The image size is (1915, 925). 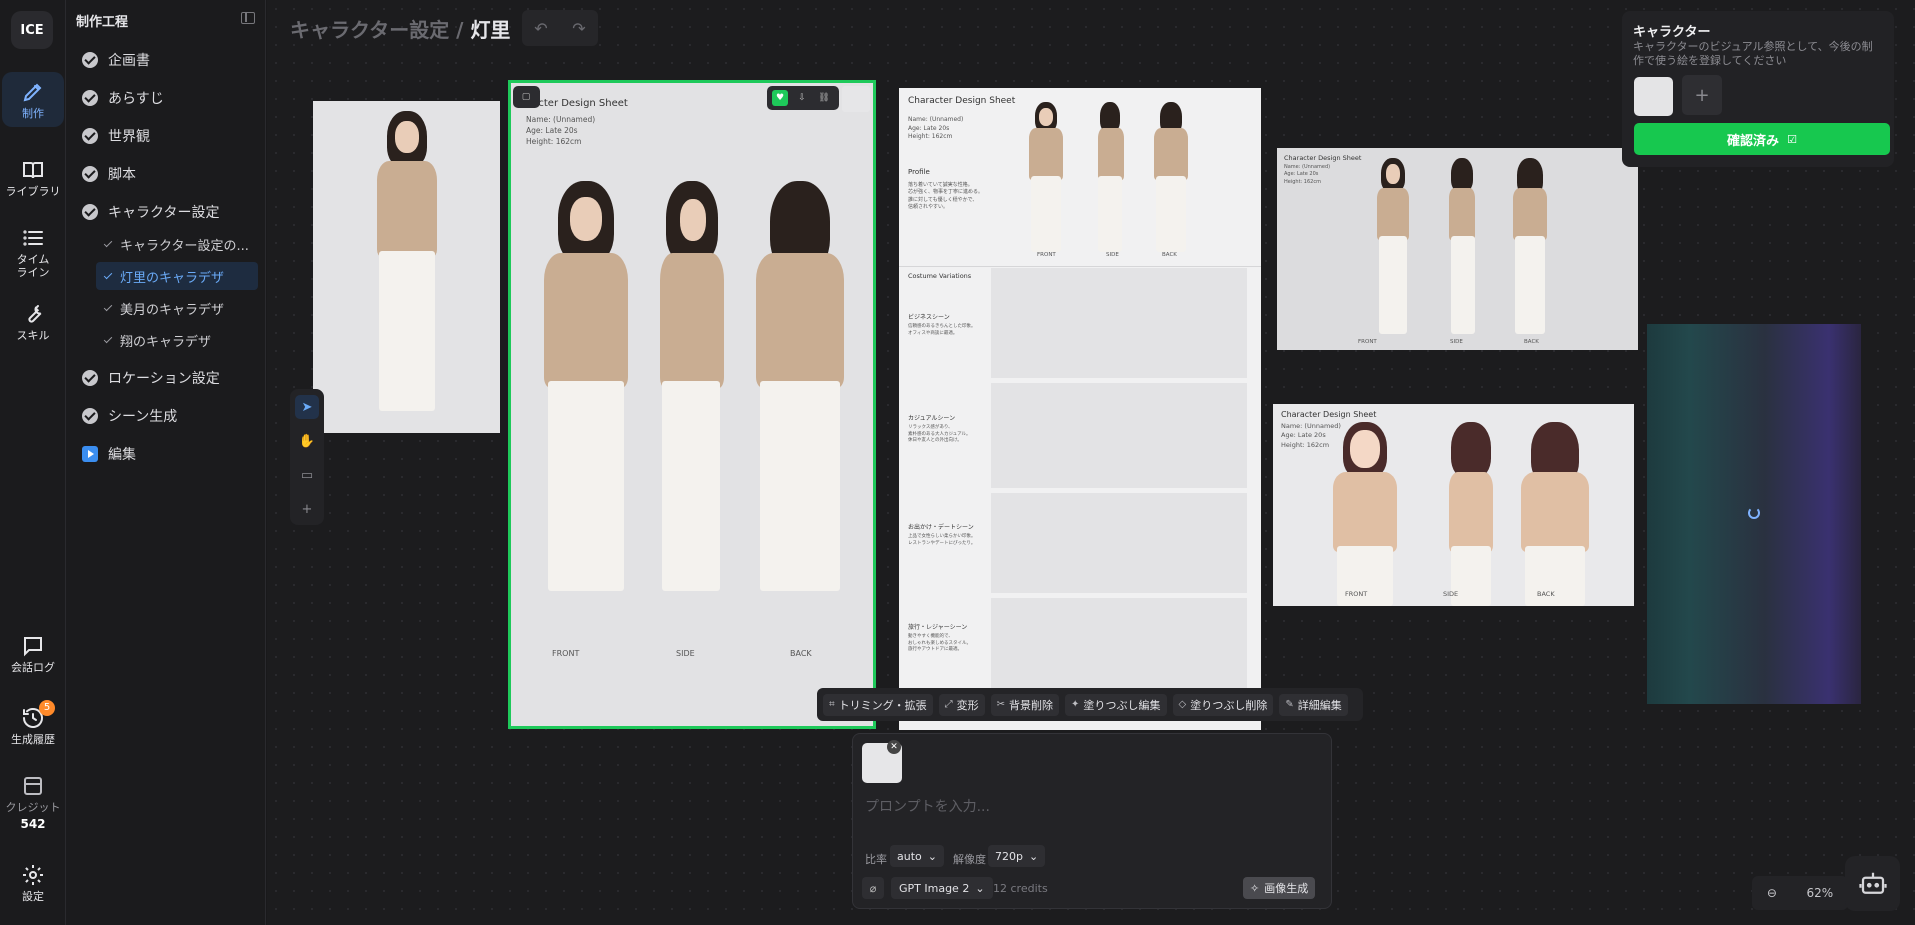 I want to click on rail-item-settings: 設定, so click(x=33, y=883).